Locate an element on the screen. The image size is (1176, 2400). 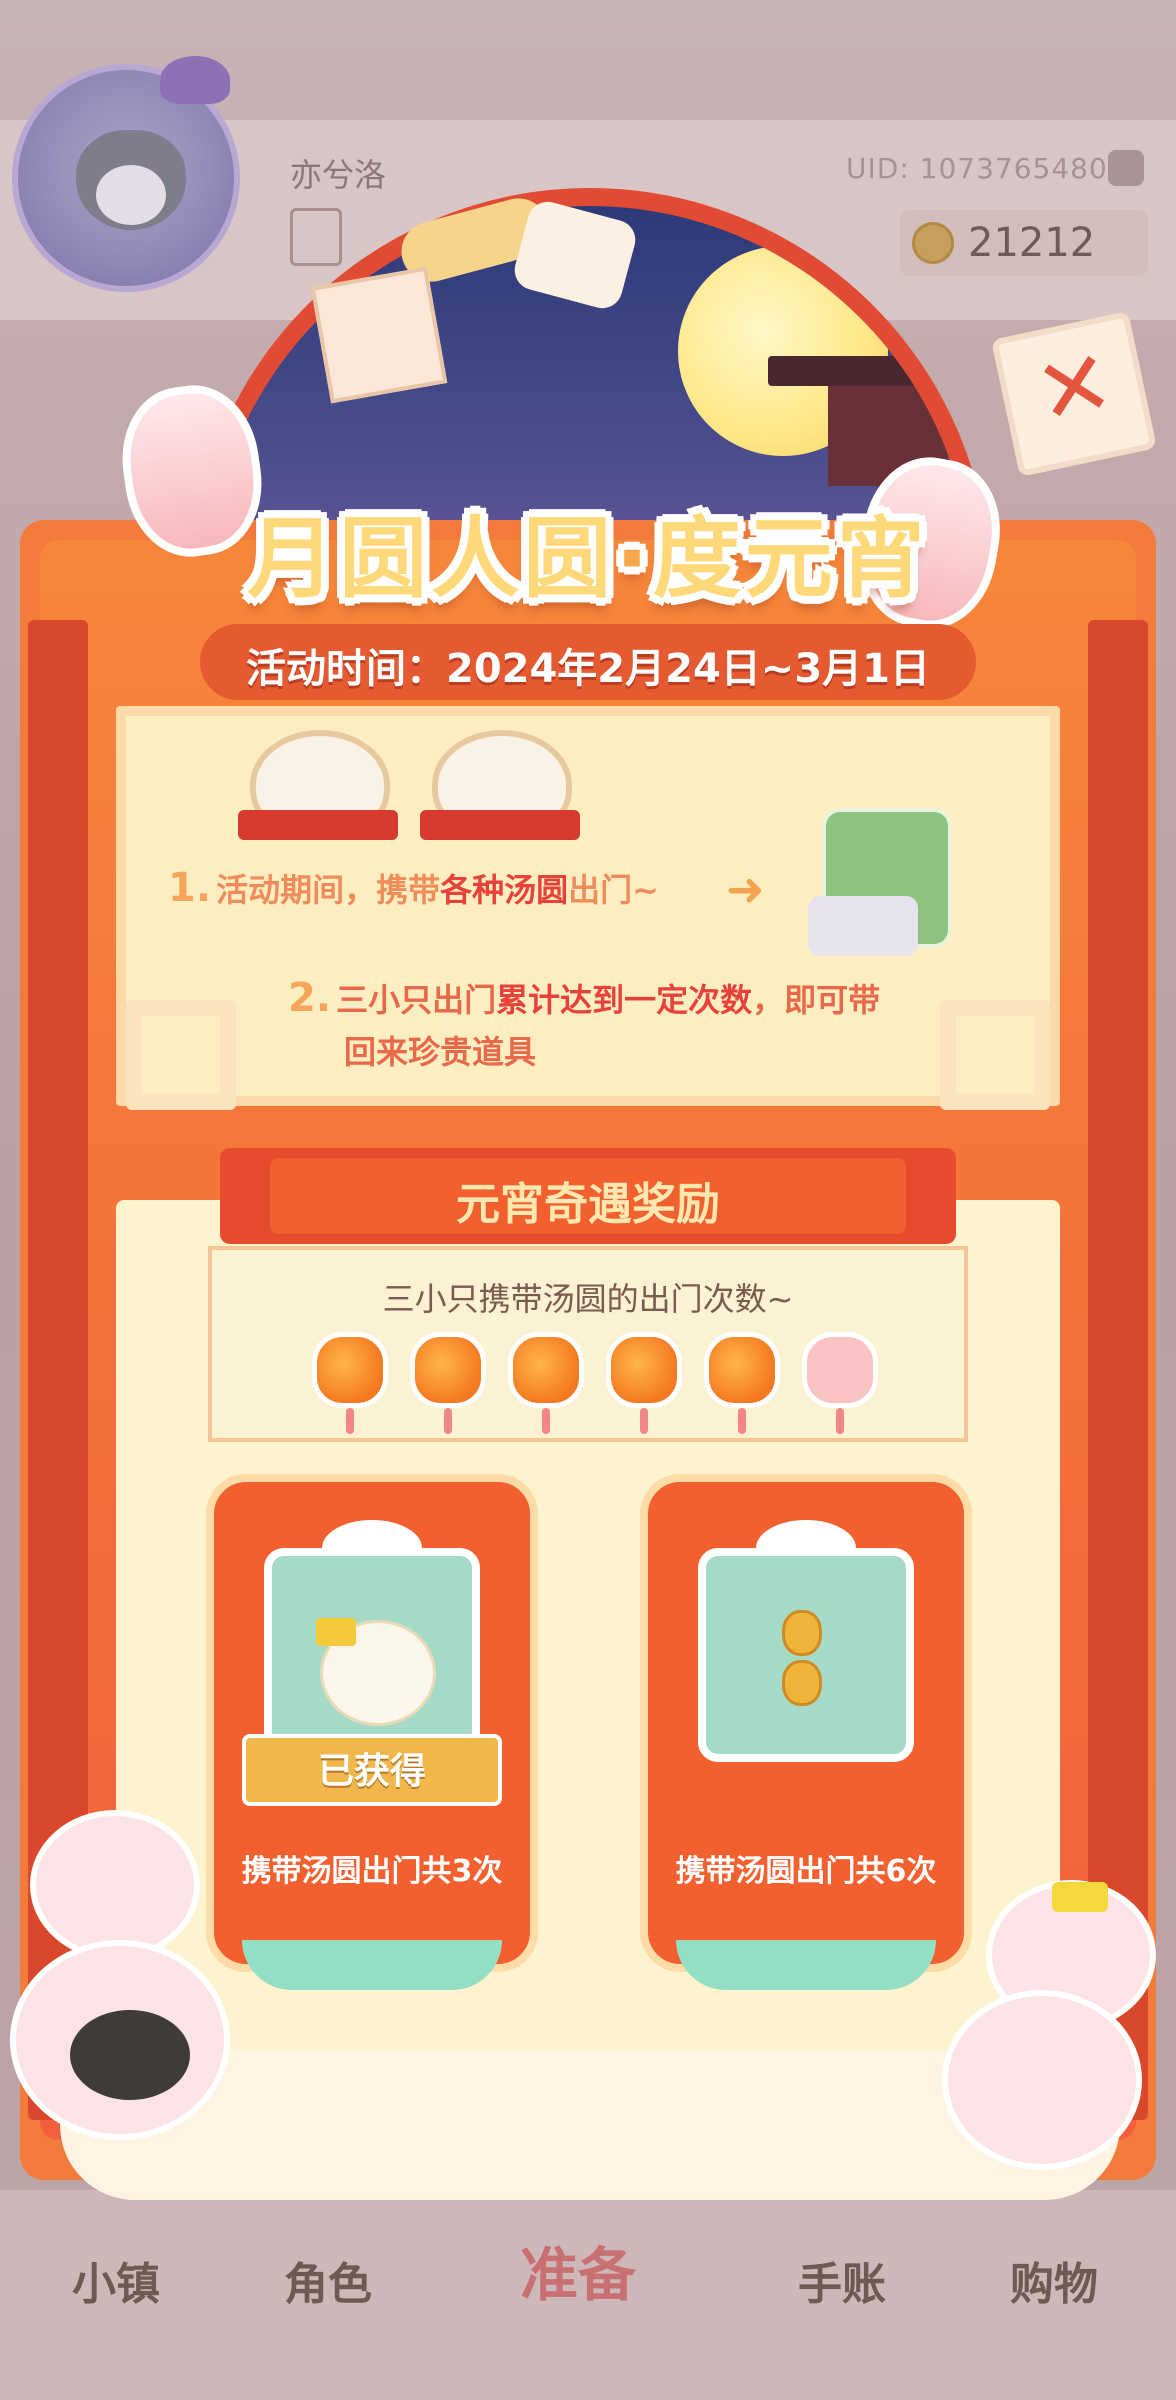
event-time: 活动时间：2024年2月24日~3月1日 is located at coordinates (587, 669).